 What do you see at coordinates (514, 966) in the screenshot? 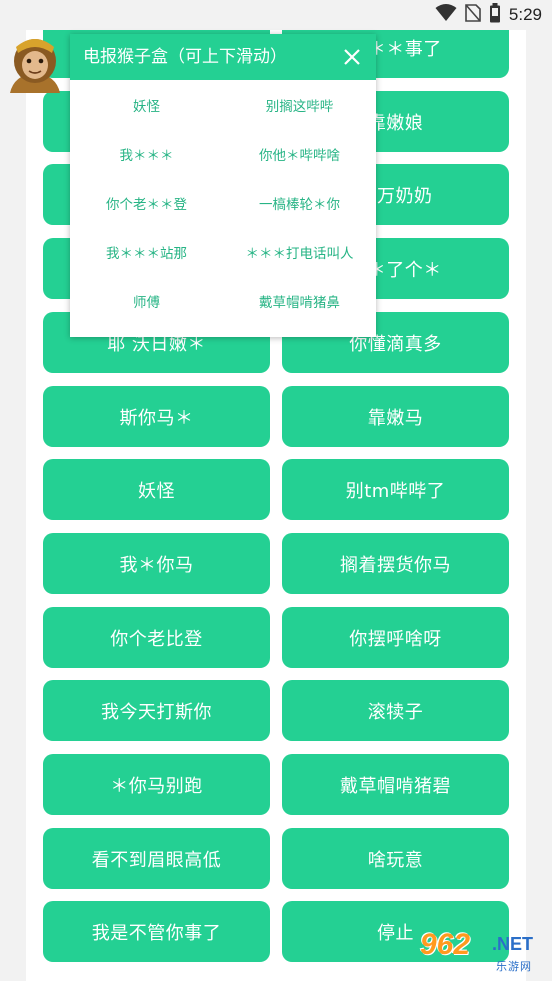
I see `watermark-sub: 乐游网` at bounding box center [514, 966].